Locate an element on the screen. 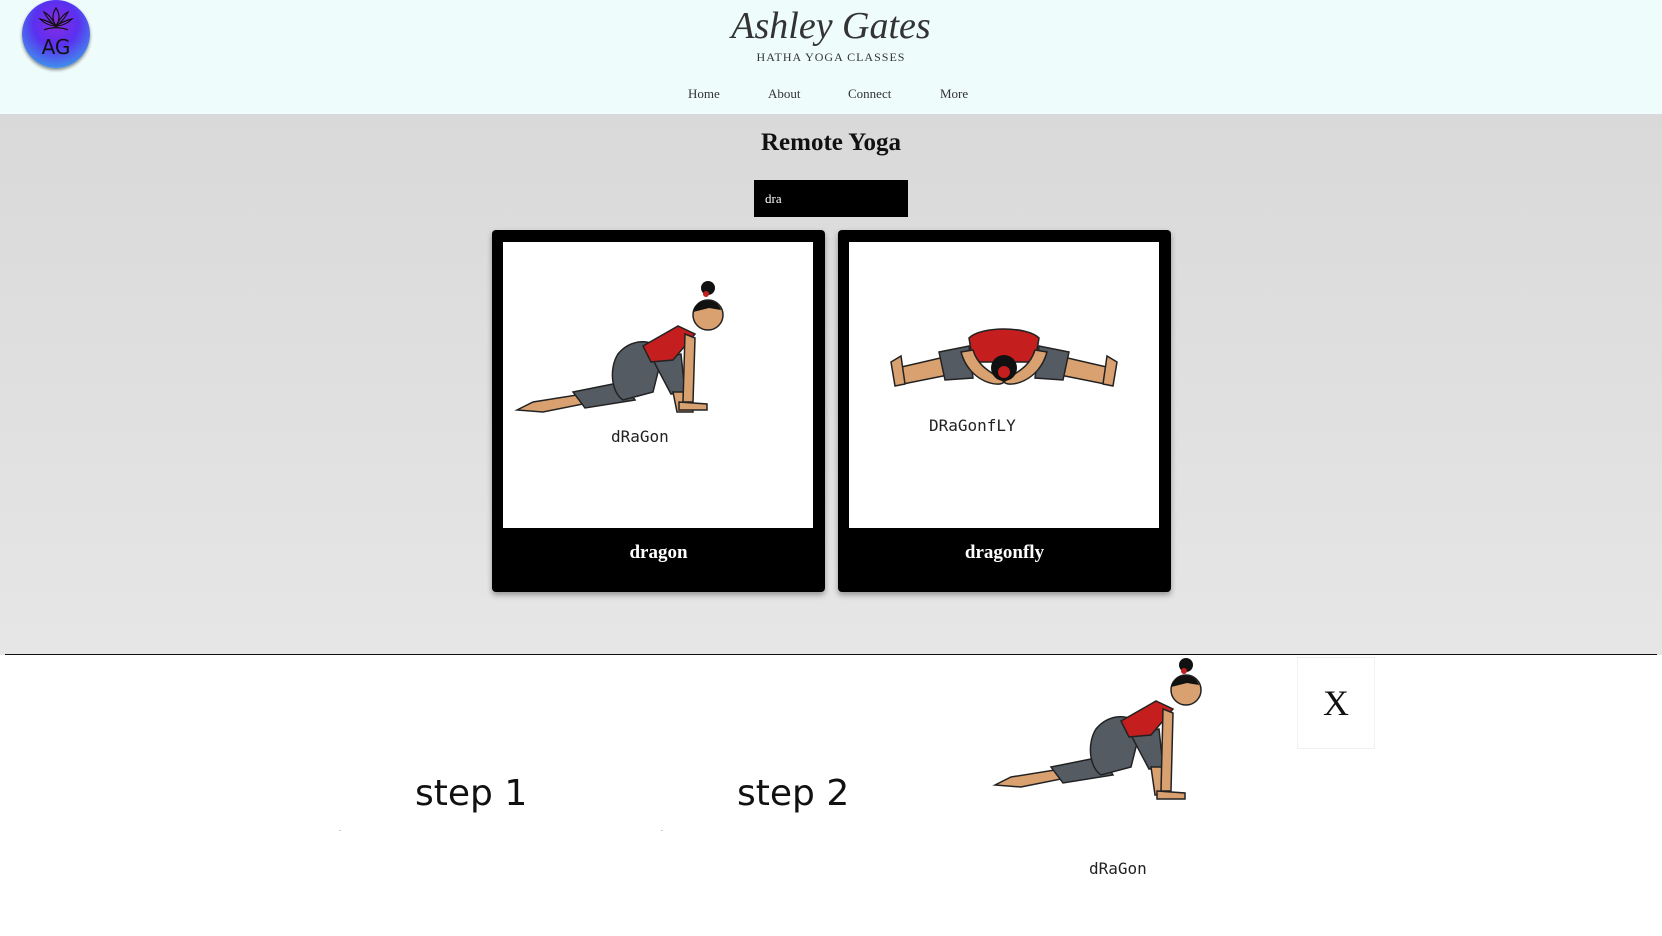 The width and height of the screenshot is (1662, 936). site-subtitle: HATHA YOGA CLASSES is located at coordinates (831, 57).